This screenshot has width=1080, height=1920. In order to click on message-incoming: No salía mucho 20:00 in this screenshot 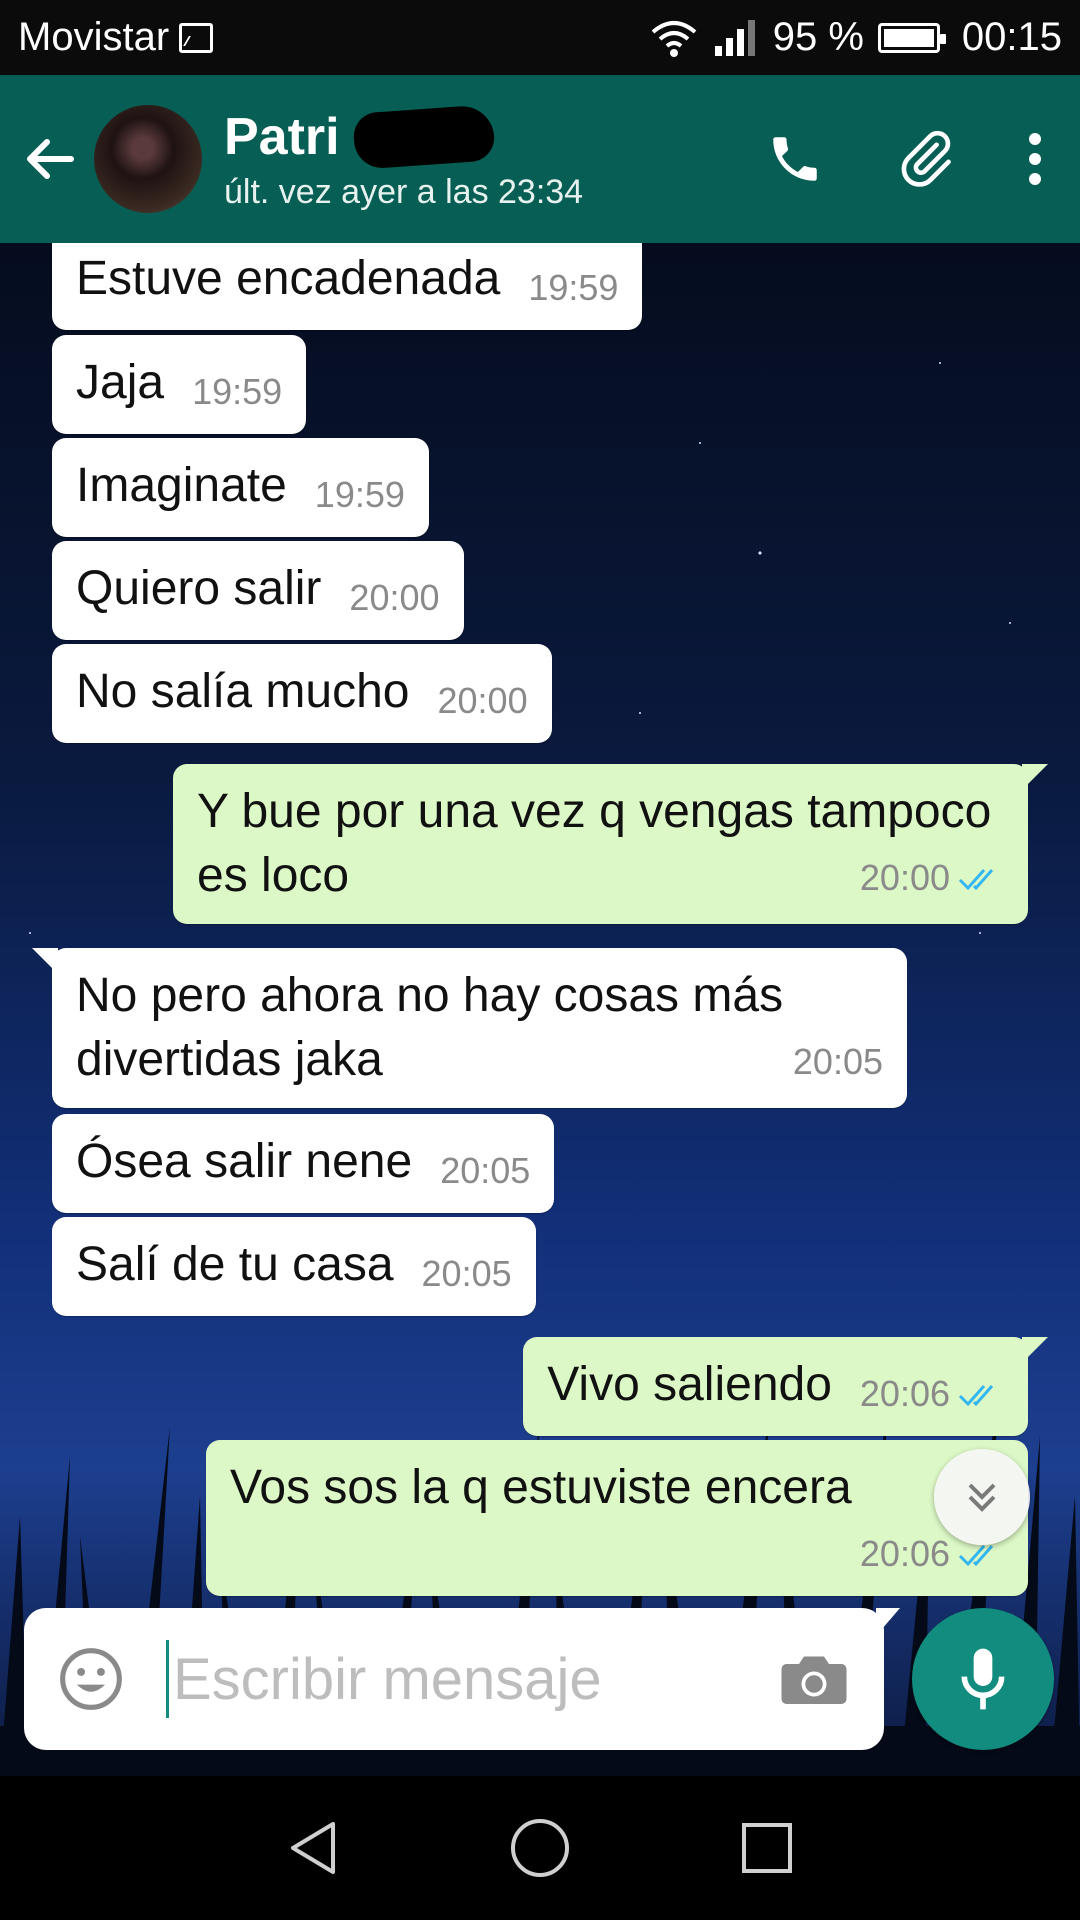, I will do `click(302, 693)`.